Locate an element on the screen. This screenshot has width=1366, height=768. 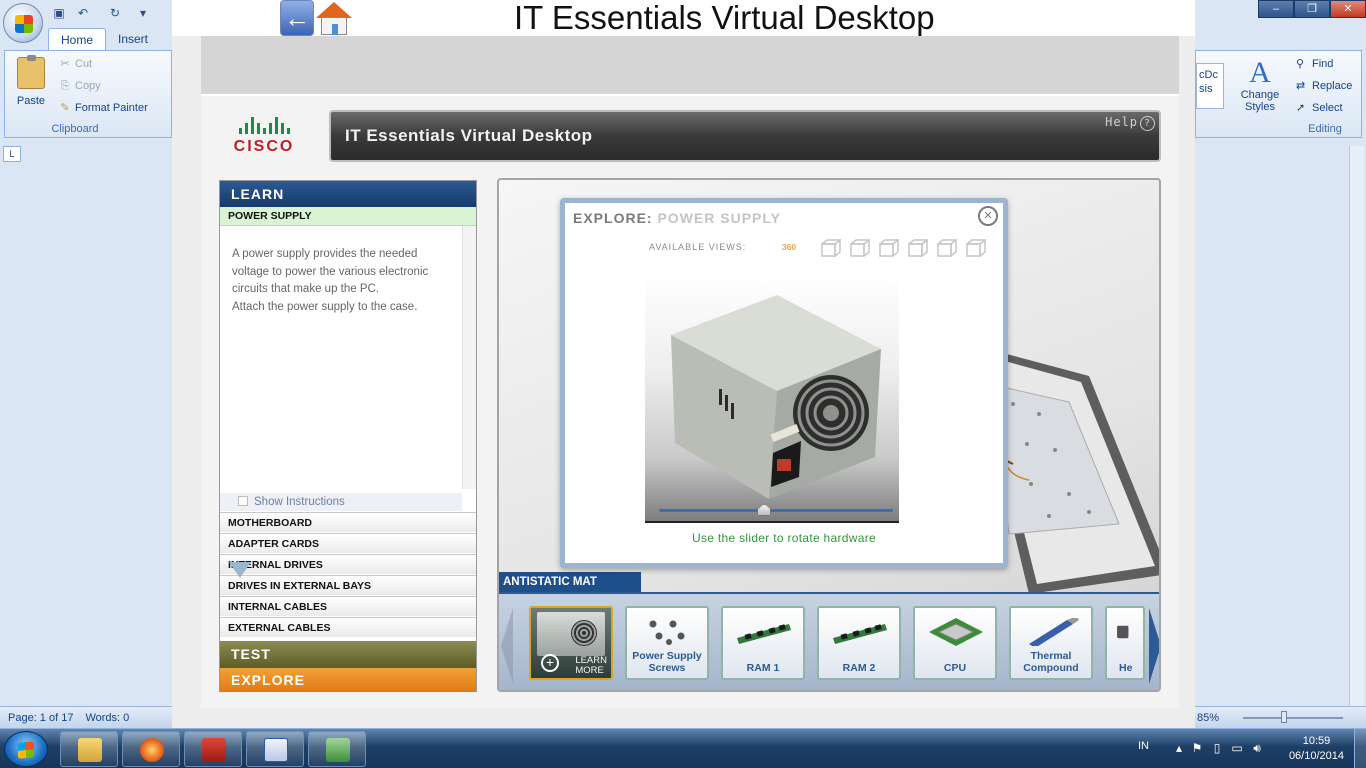
taskbar-virtual-desktop is located at coordinates (337, 749).